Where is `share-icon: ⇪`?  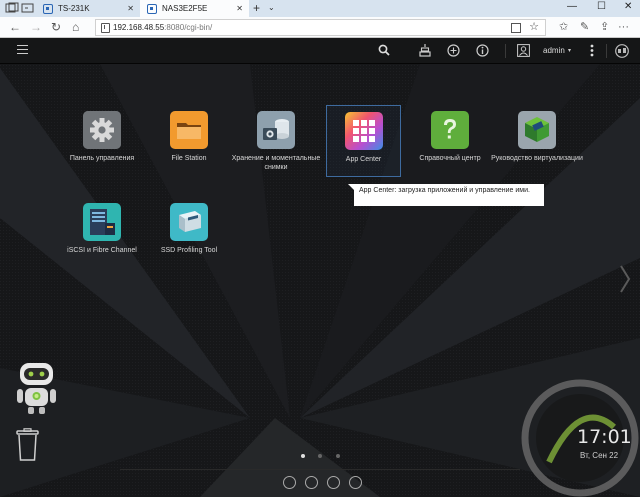
share-icon: ⇪ is located at coordinates (604, 27).